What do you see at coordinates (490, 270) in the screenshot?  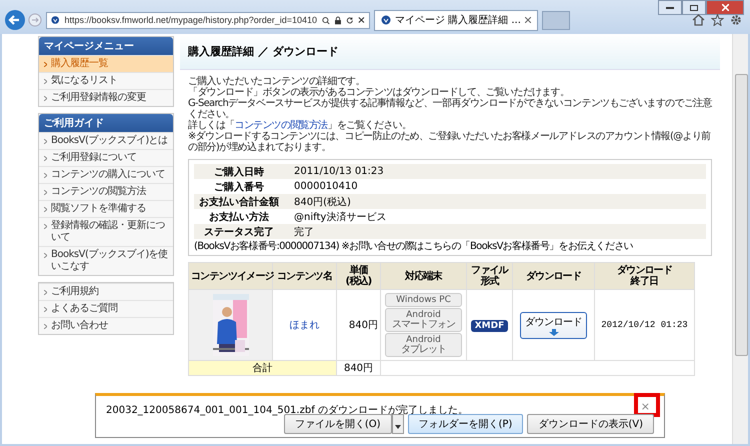 I see `column-header: ファイル` at bounding box center [490, 270].